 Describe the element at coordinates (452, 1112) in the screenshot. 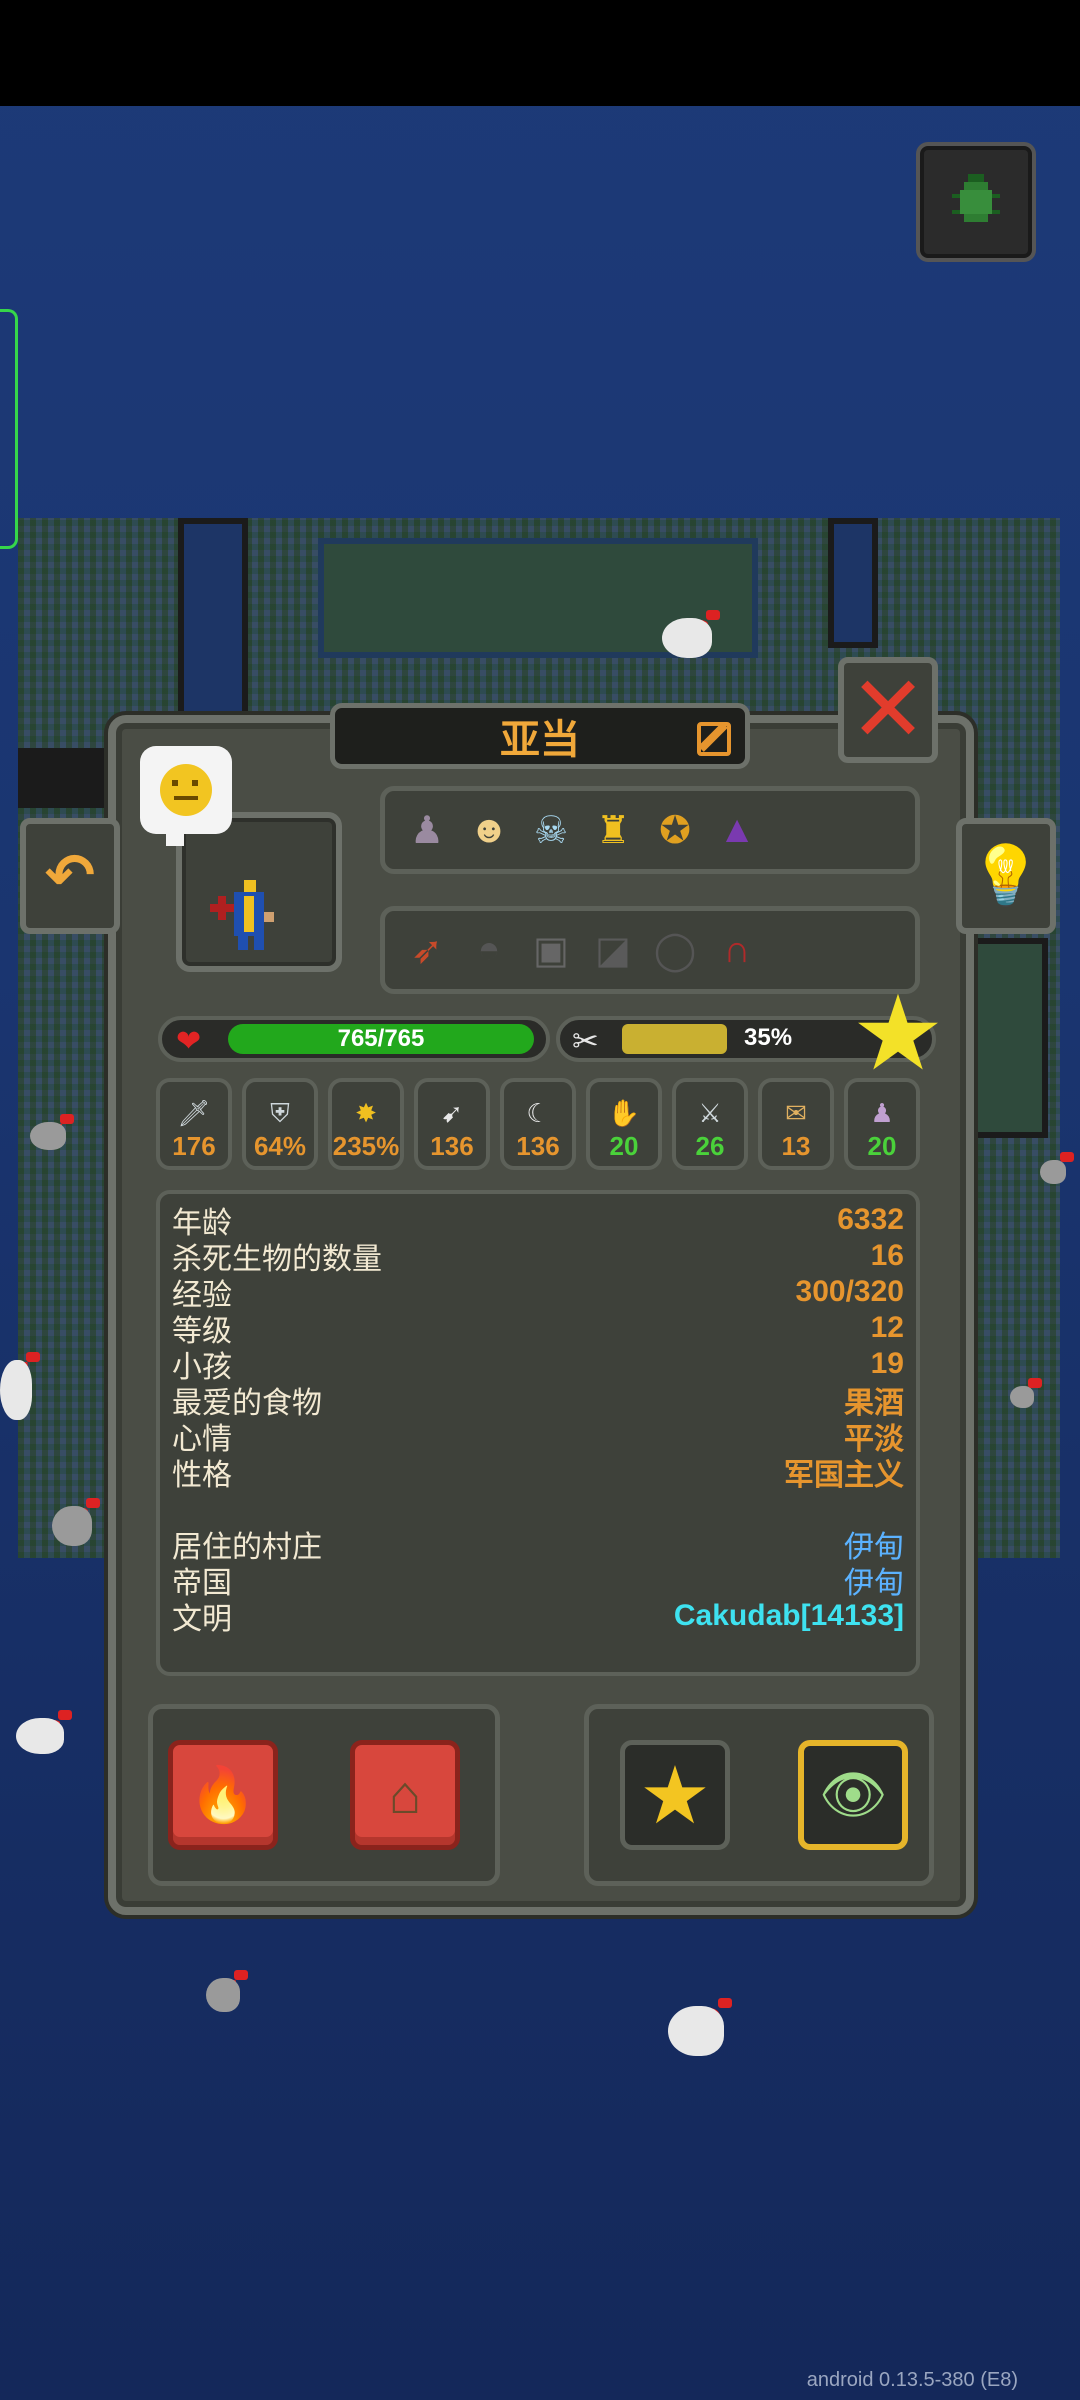

I see `speed-icon: ➹` at that location.